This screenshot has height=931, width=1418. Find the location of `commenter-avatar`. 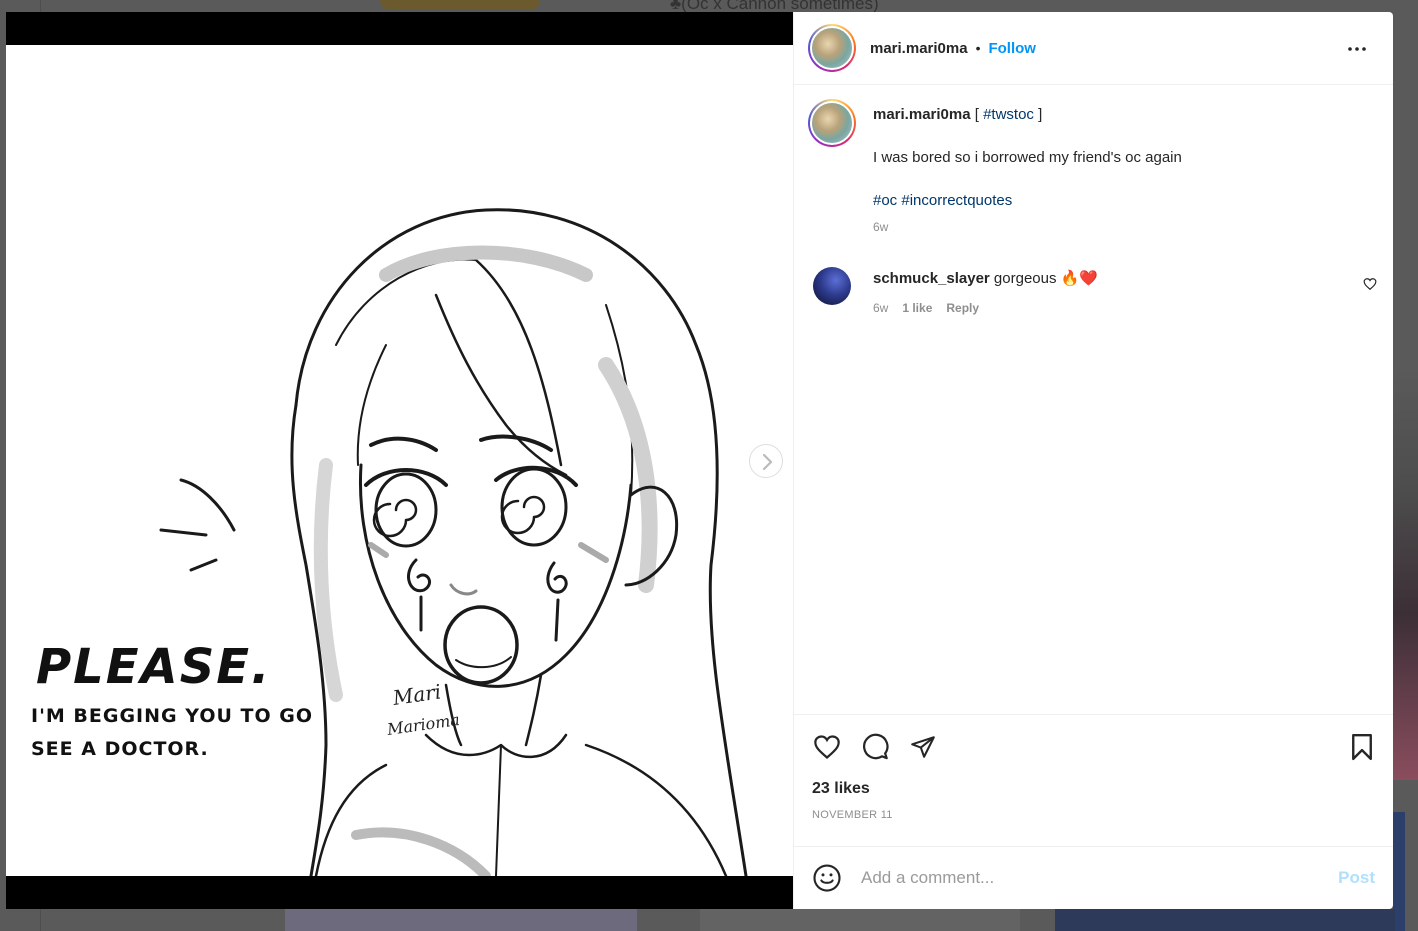

commenter-avatar is located at coordinates (832, 286).